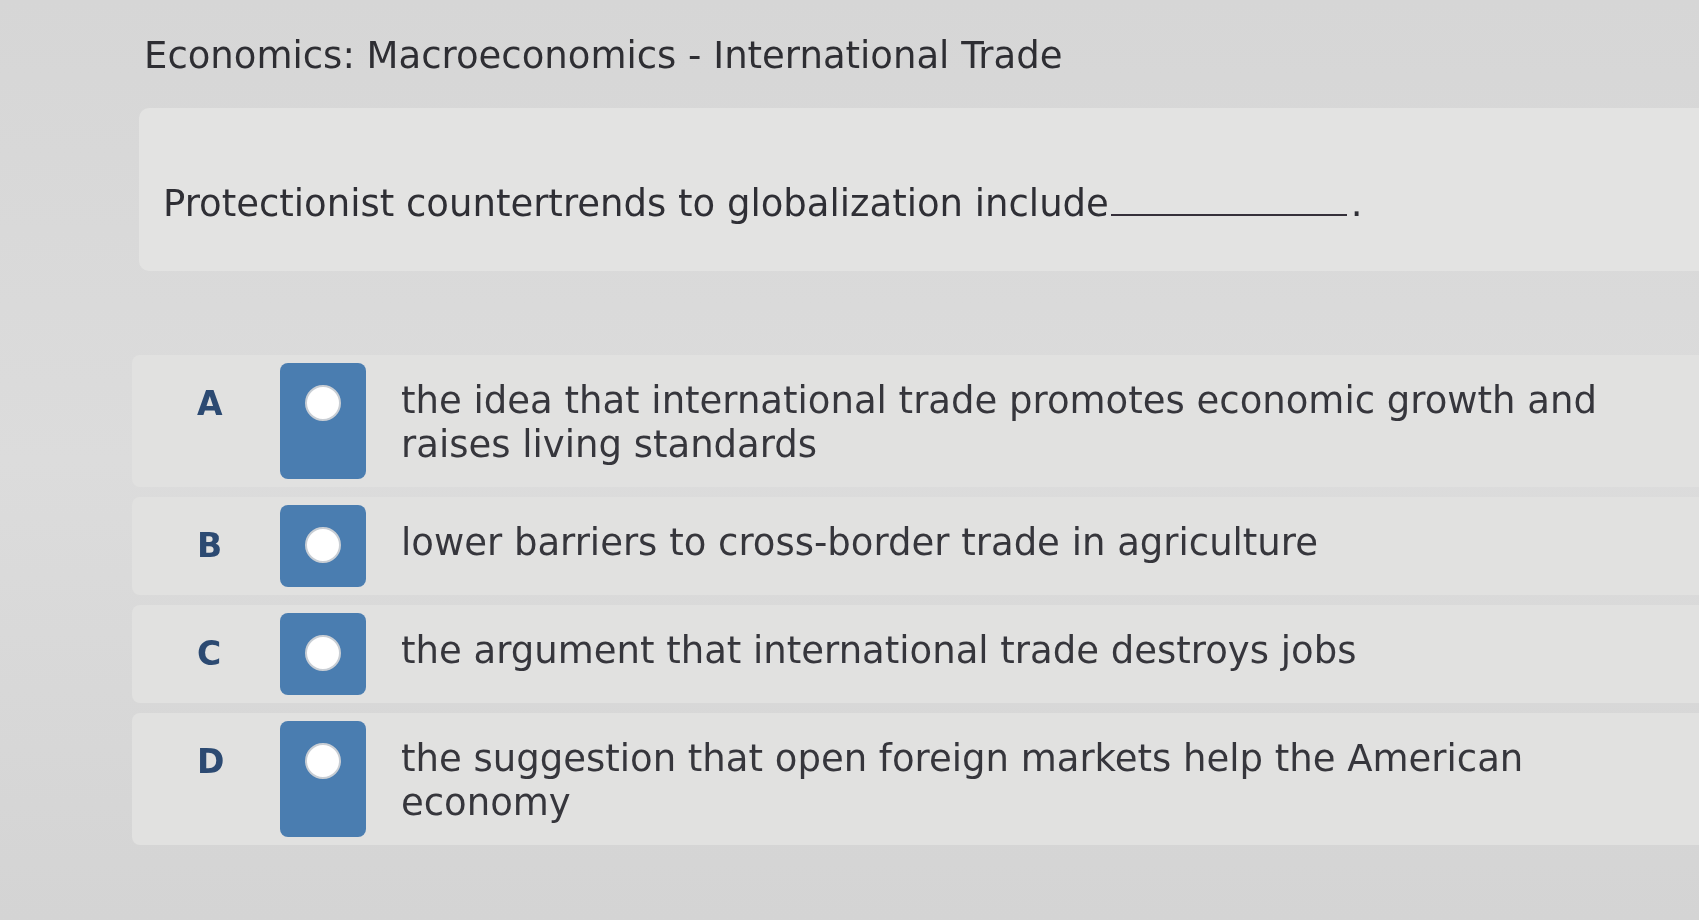 This screenshot has height=920, width=1699. What do you see at coordinates (999, 423) in the screenshot?
I see `option-text: the idea that international trade promotes economic growth and raises living standards` at bounding box center [999, 423].